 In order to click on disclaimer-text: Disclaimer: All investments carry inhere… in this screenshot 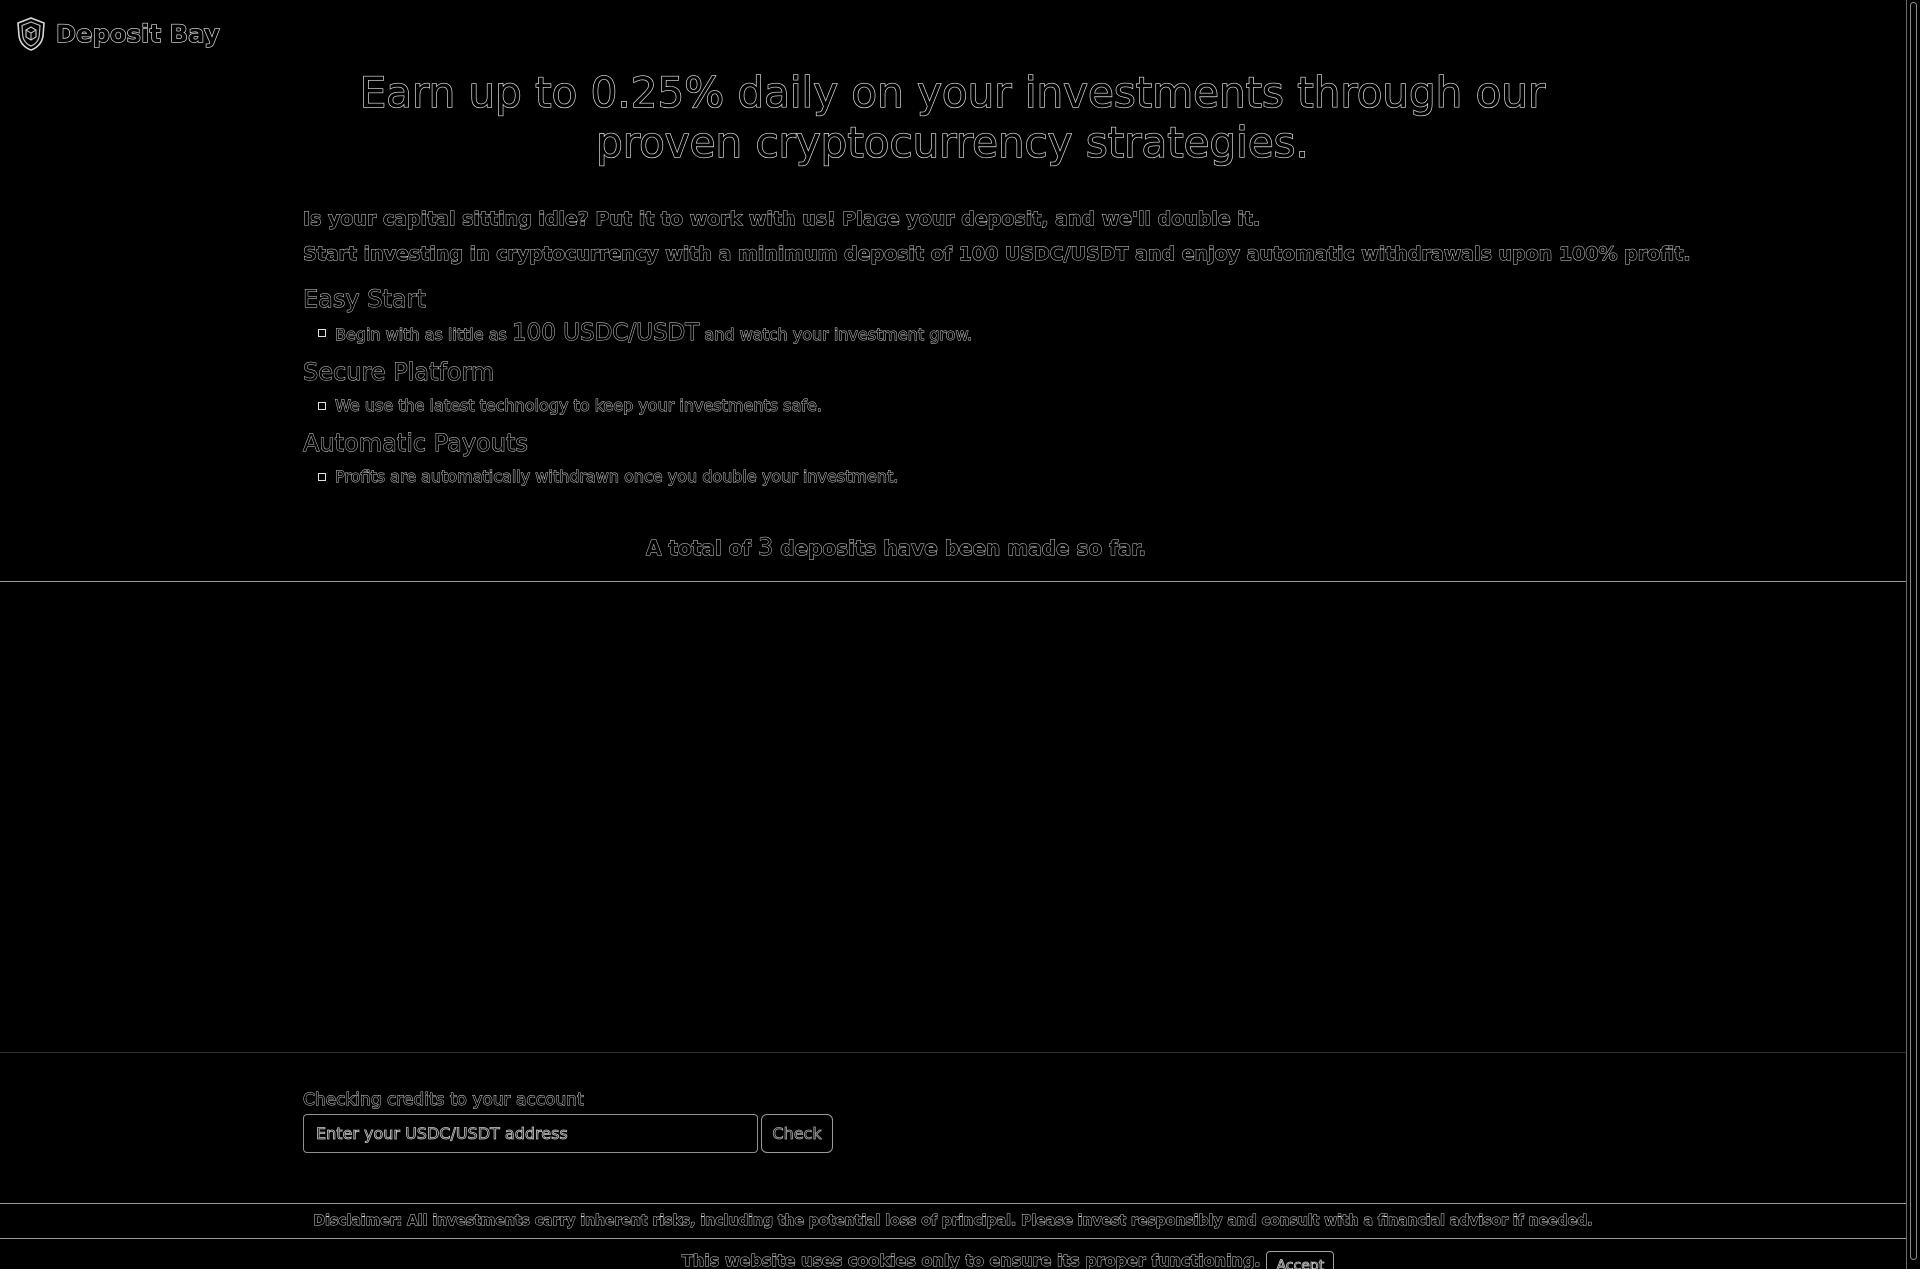, I will do `click(953, 1221)`.